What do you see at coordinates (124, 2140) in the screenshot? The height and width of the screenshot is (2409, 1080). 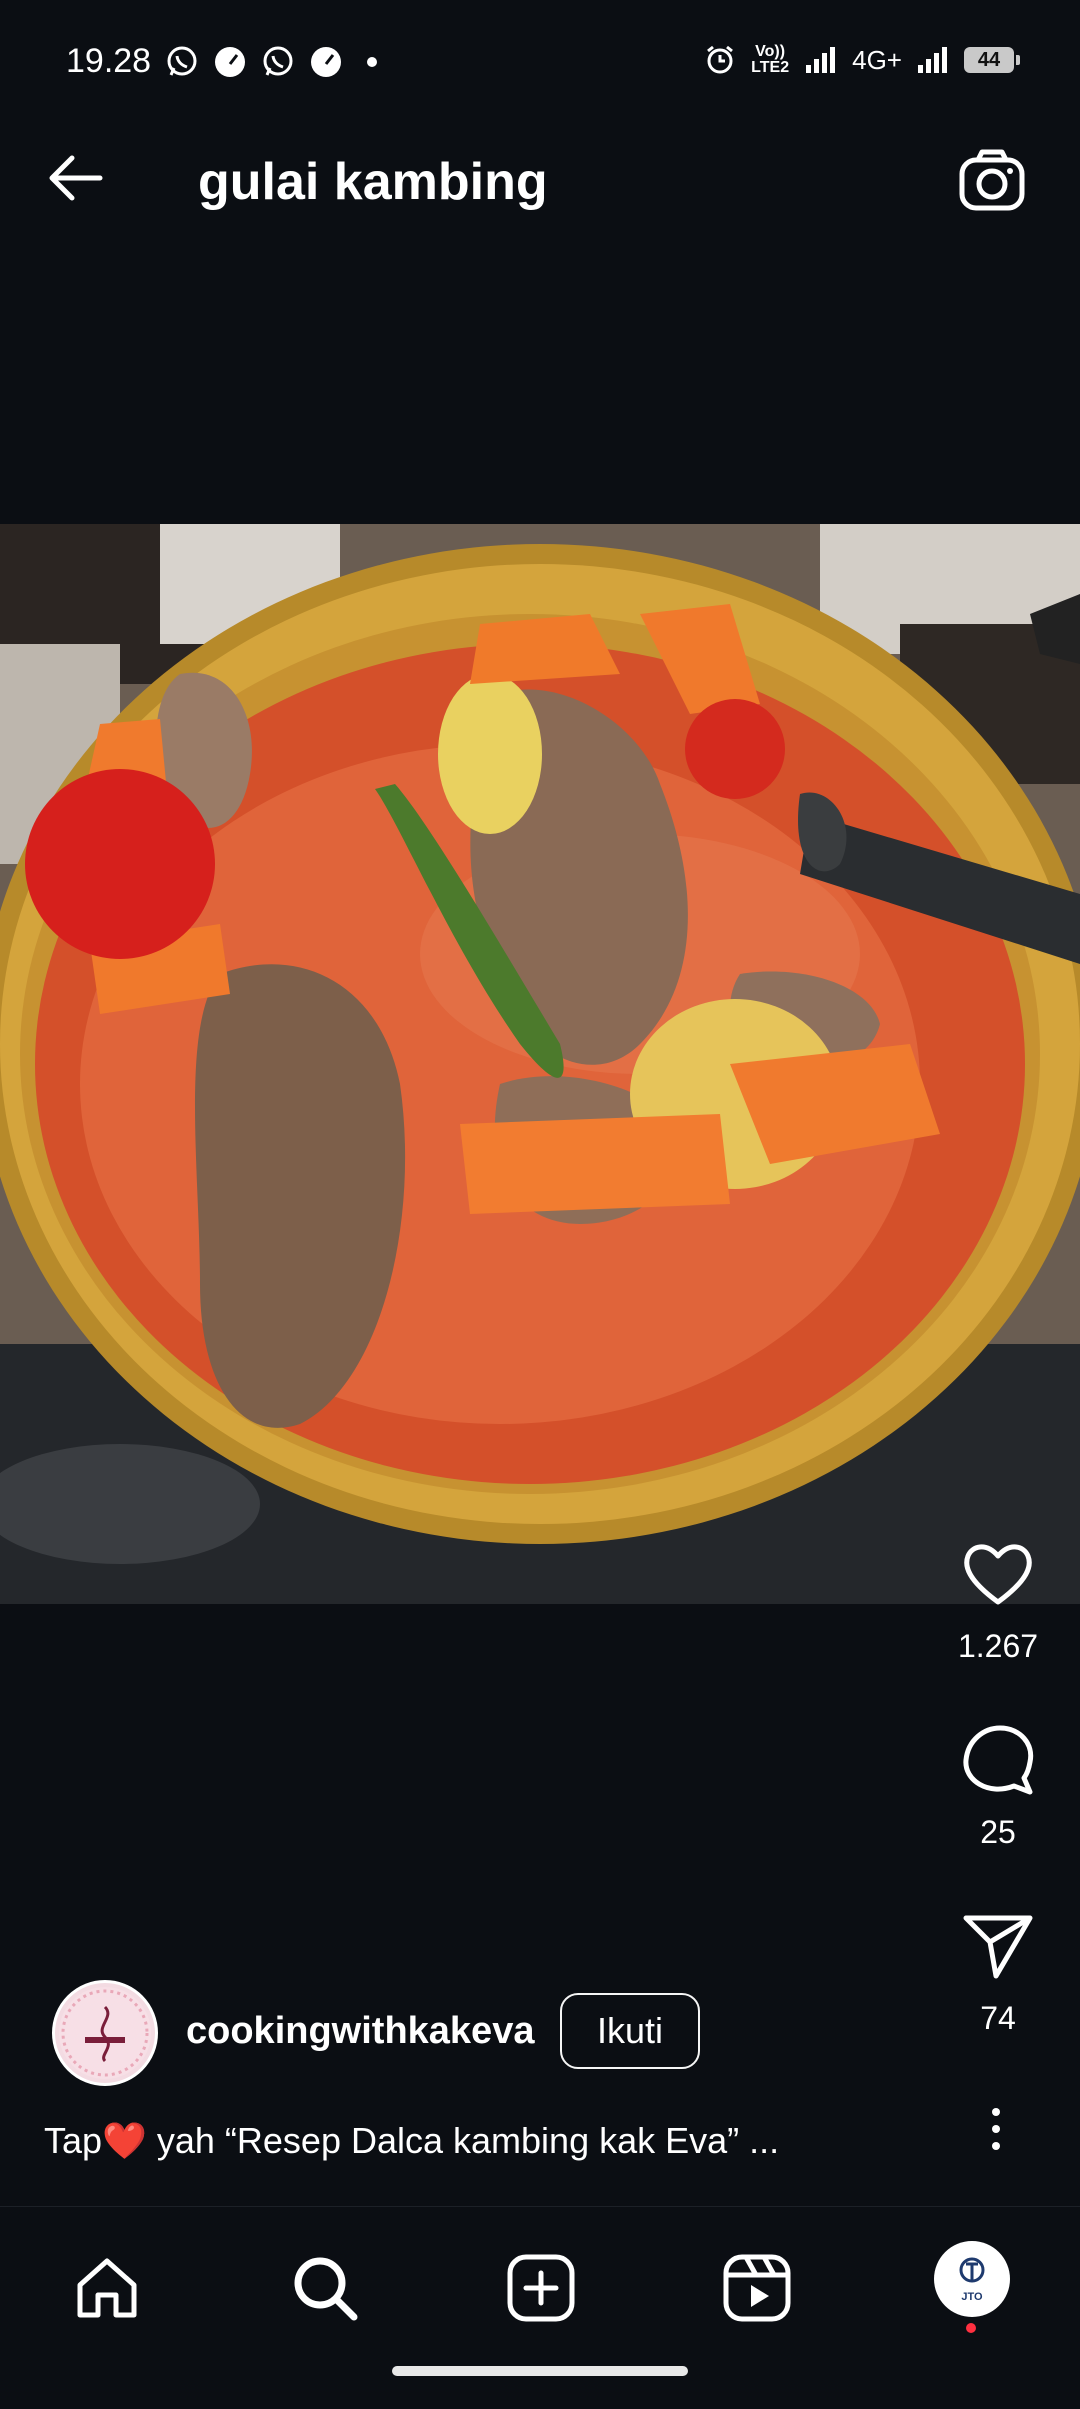 I see `heart-emoji: ❤️` at bounding box center [124, 2140].